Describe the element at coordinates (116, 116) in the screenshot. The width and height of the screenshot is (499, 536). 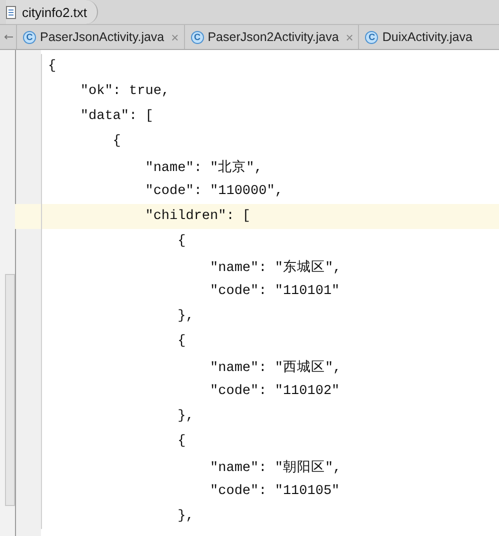
I see `code-line: "data": [` at that location.